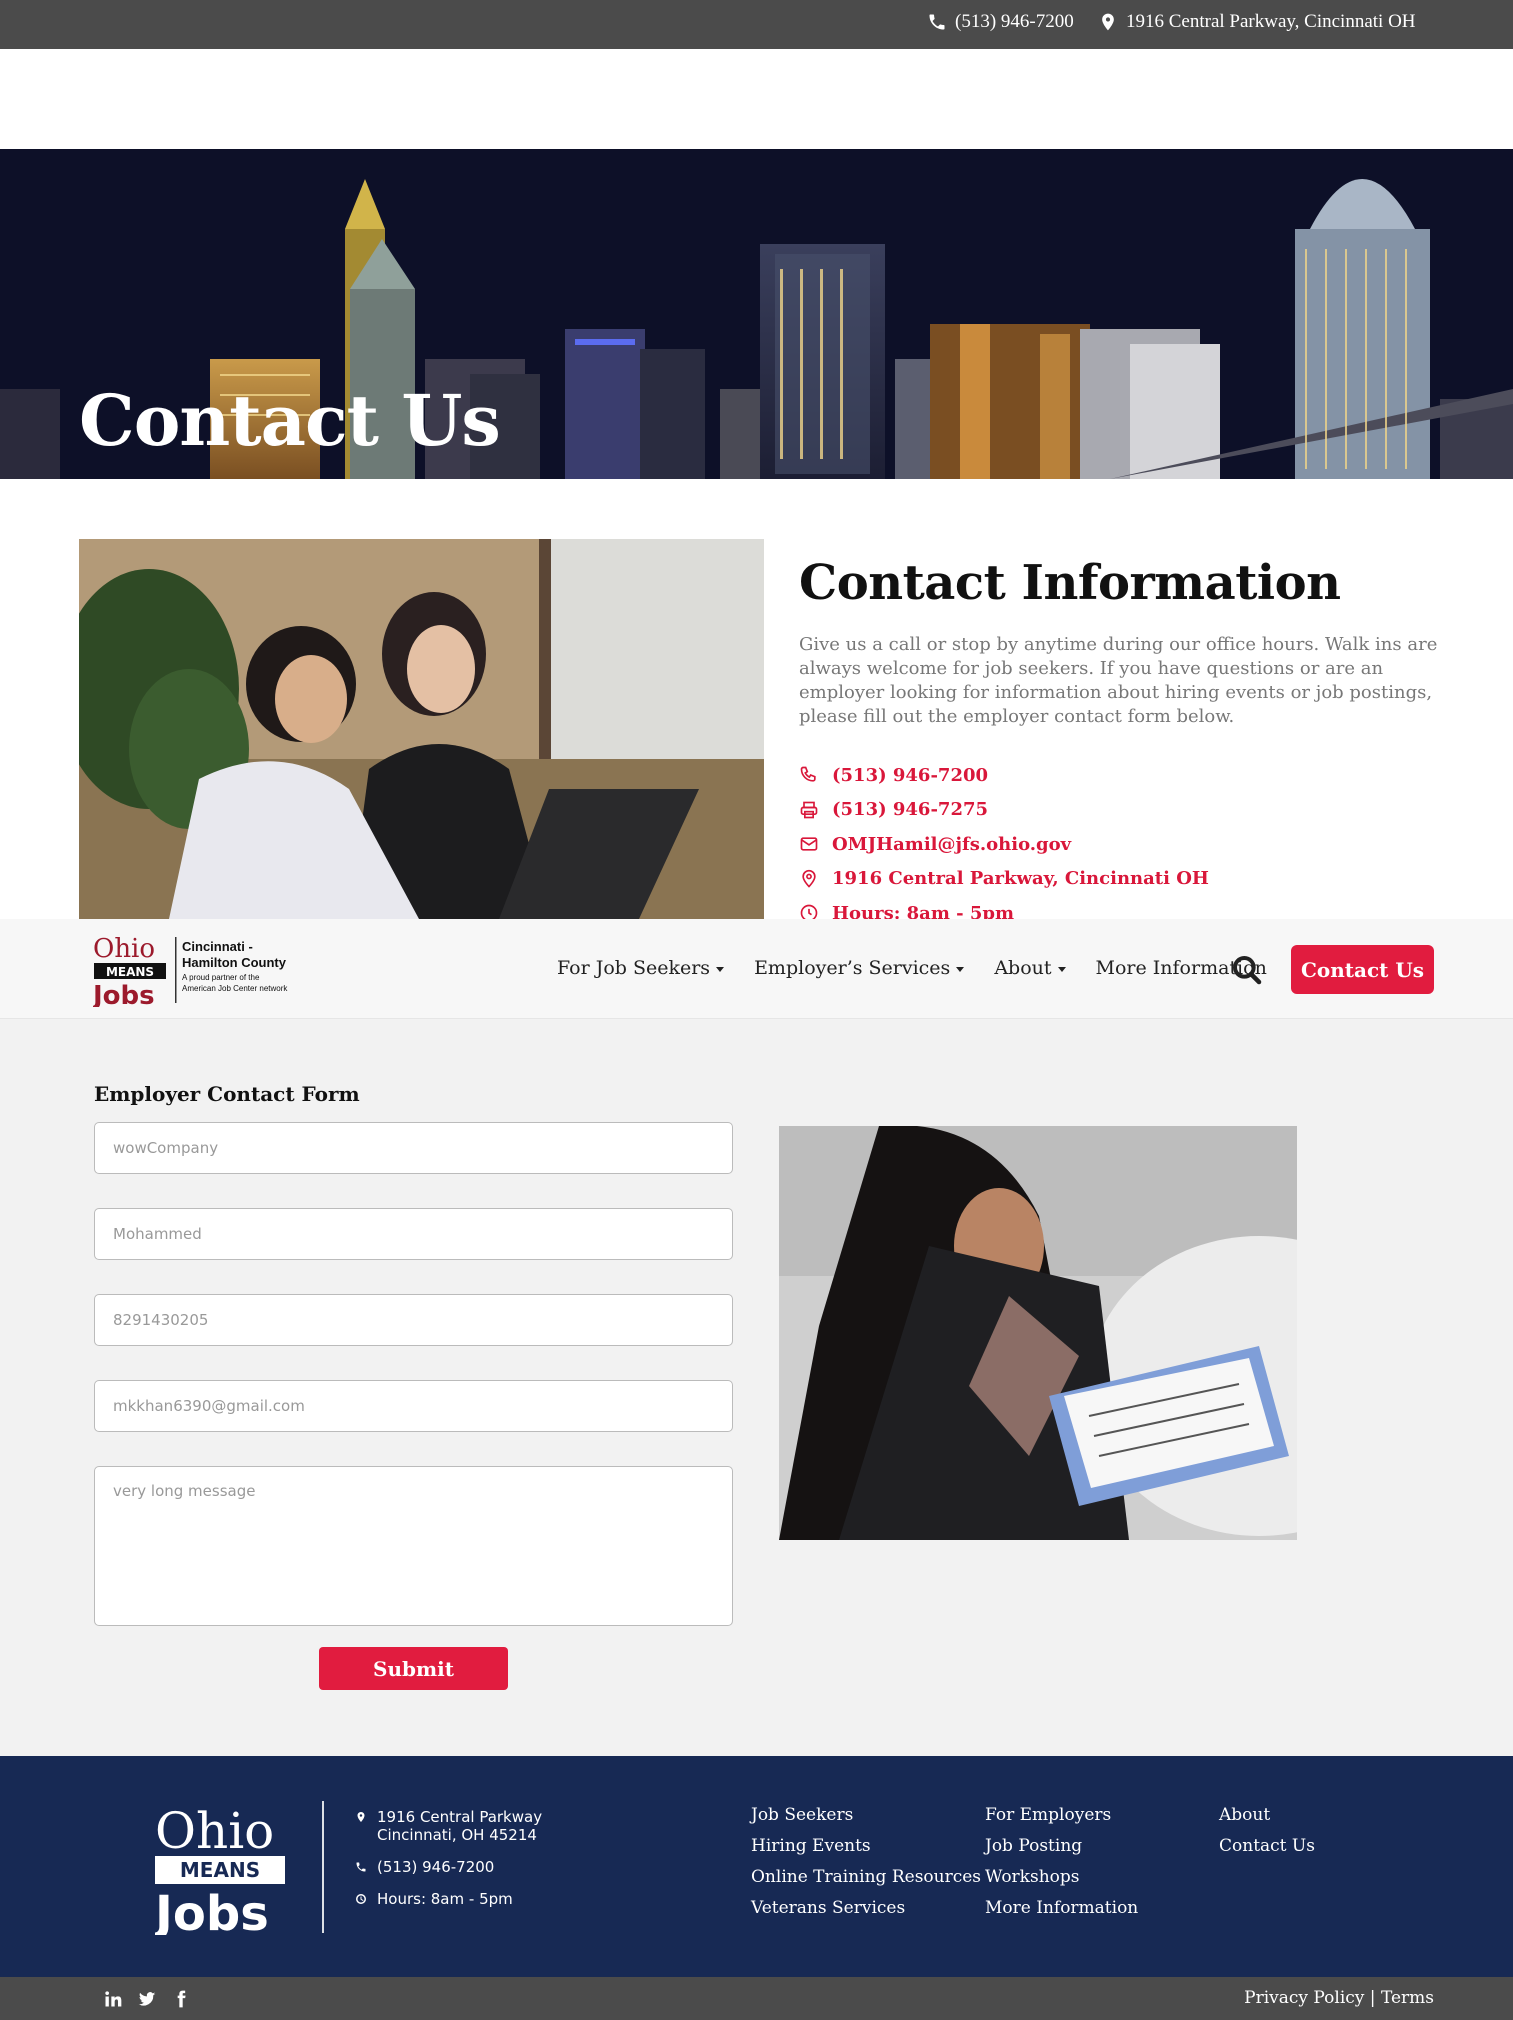  Describe the element at coordinates (221, 977) in the screenshot. I see `svg-text: A proud partner of the` at that location.